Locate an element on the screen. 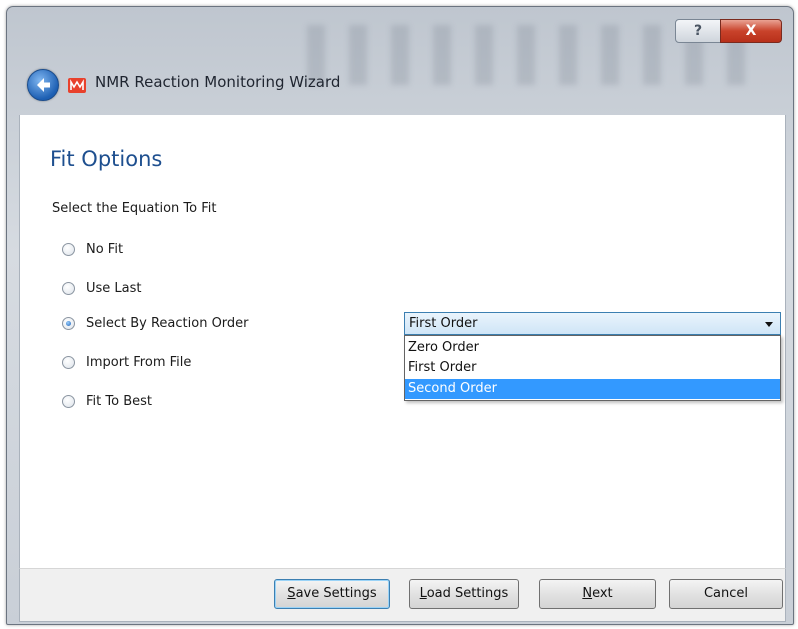  reaction-order-selected-value: First Order is located at coordinates (443, 323).